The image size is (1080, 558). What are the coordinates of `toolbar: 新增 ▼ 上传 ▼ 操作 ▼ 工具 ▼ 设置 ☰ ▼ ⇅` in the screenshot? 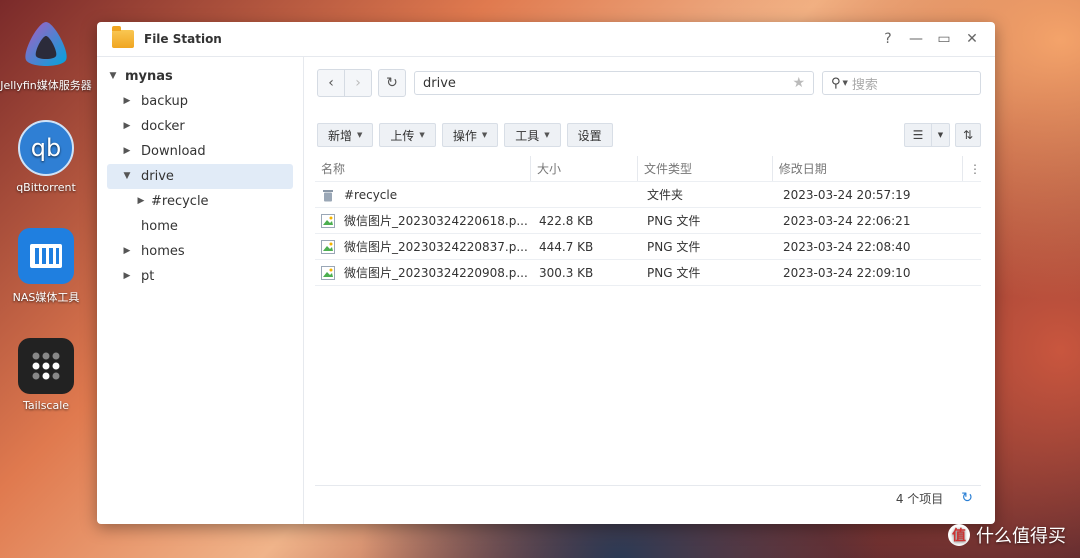 It's located at (649, 135).